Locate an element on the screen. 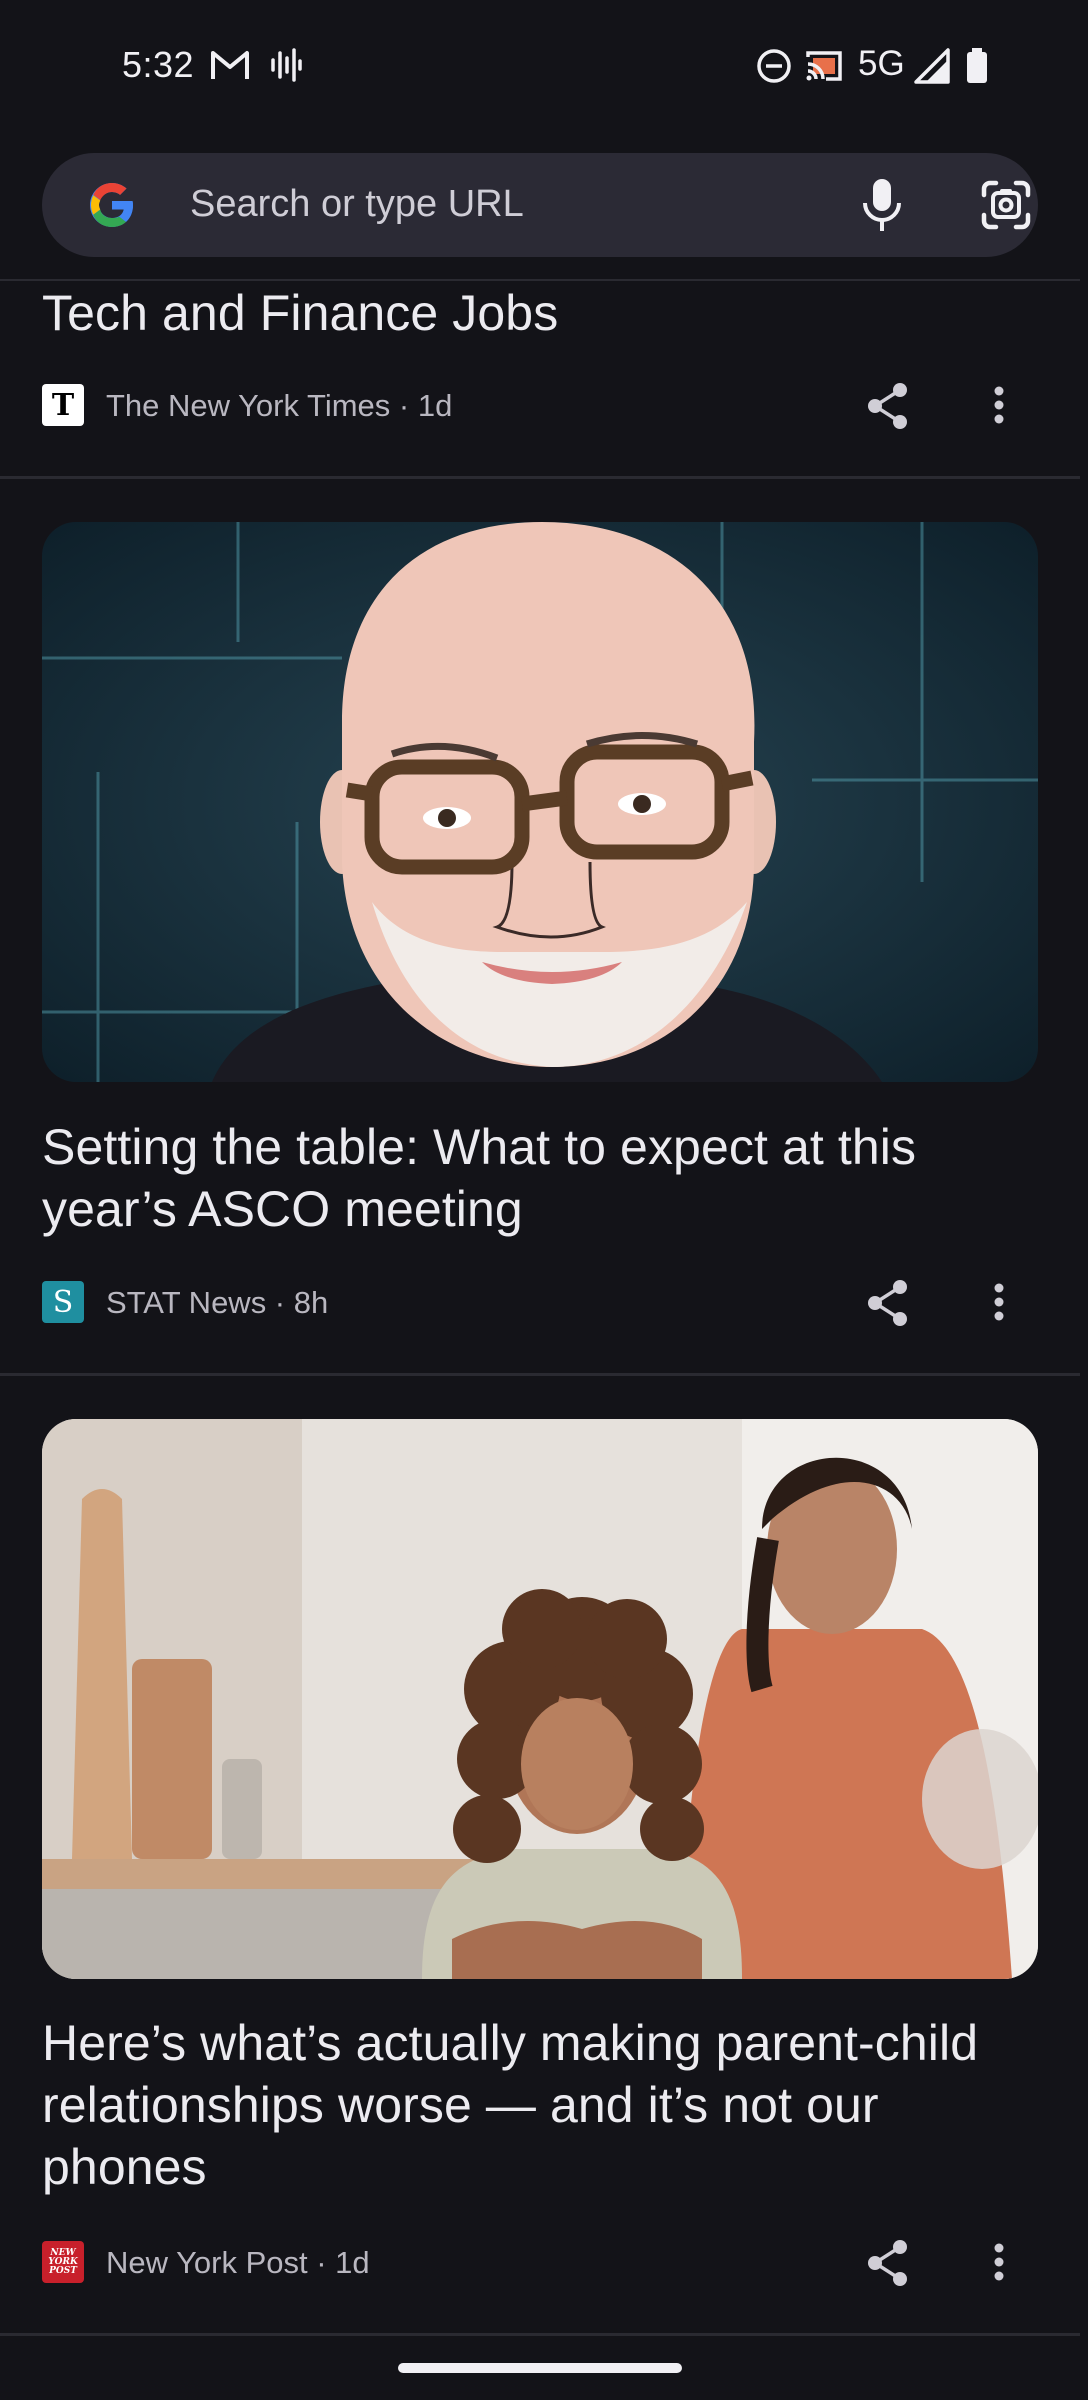 The width and height of the screenshot is (1088, 2400). signal-icon is located at coordinates (932, 66).